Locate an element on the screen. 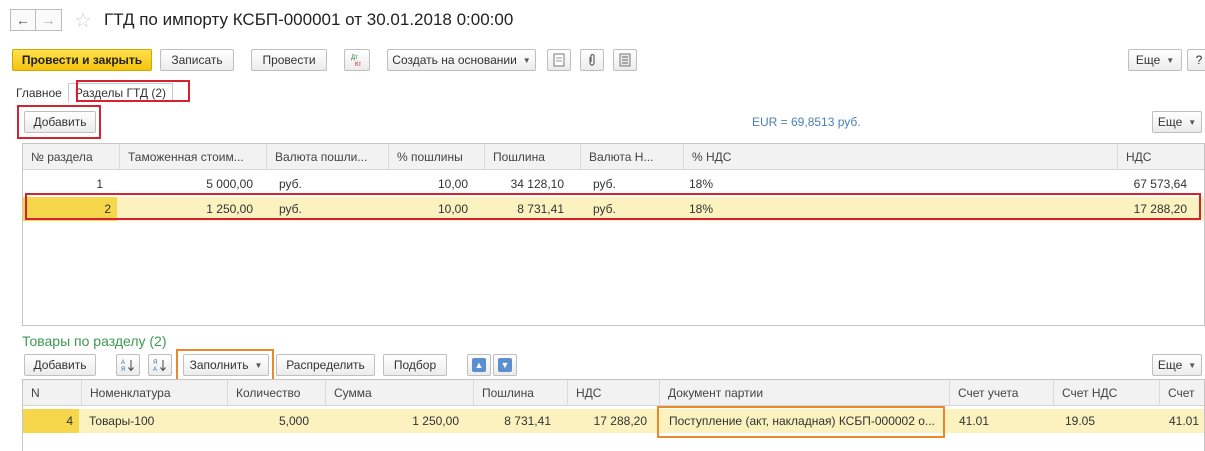 This screenshot has width=1205, height=451. sort-asc-button: АЯ is located at coordinates (128, 365).